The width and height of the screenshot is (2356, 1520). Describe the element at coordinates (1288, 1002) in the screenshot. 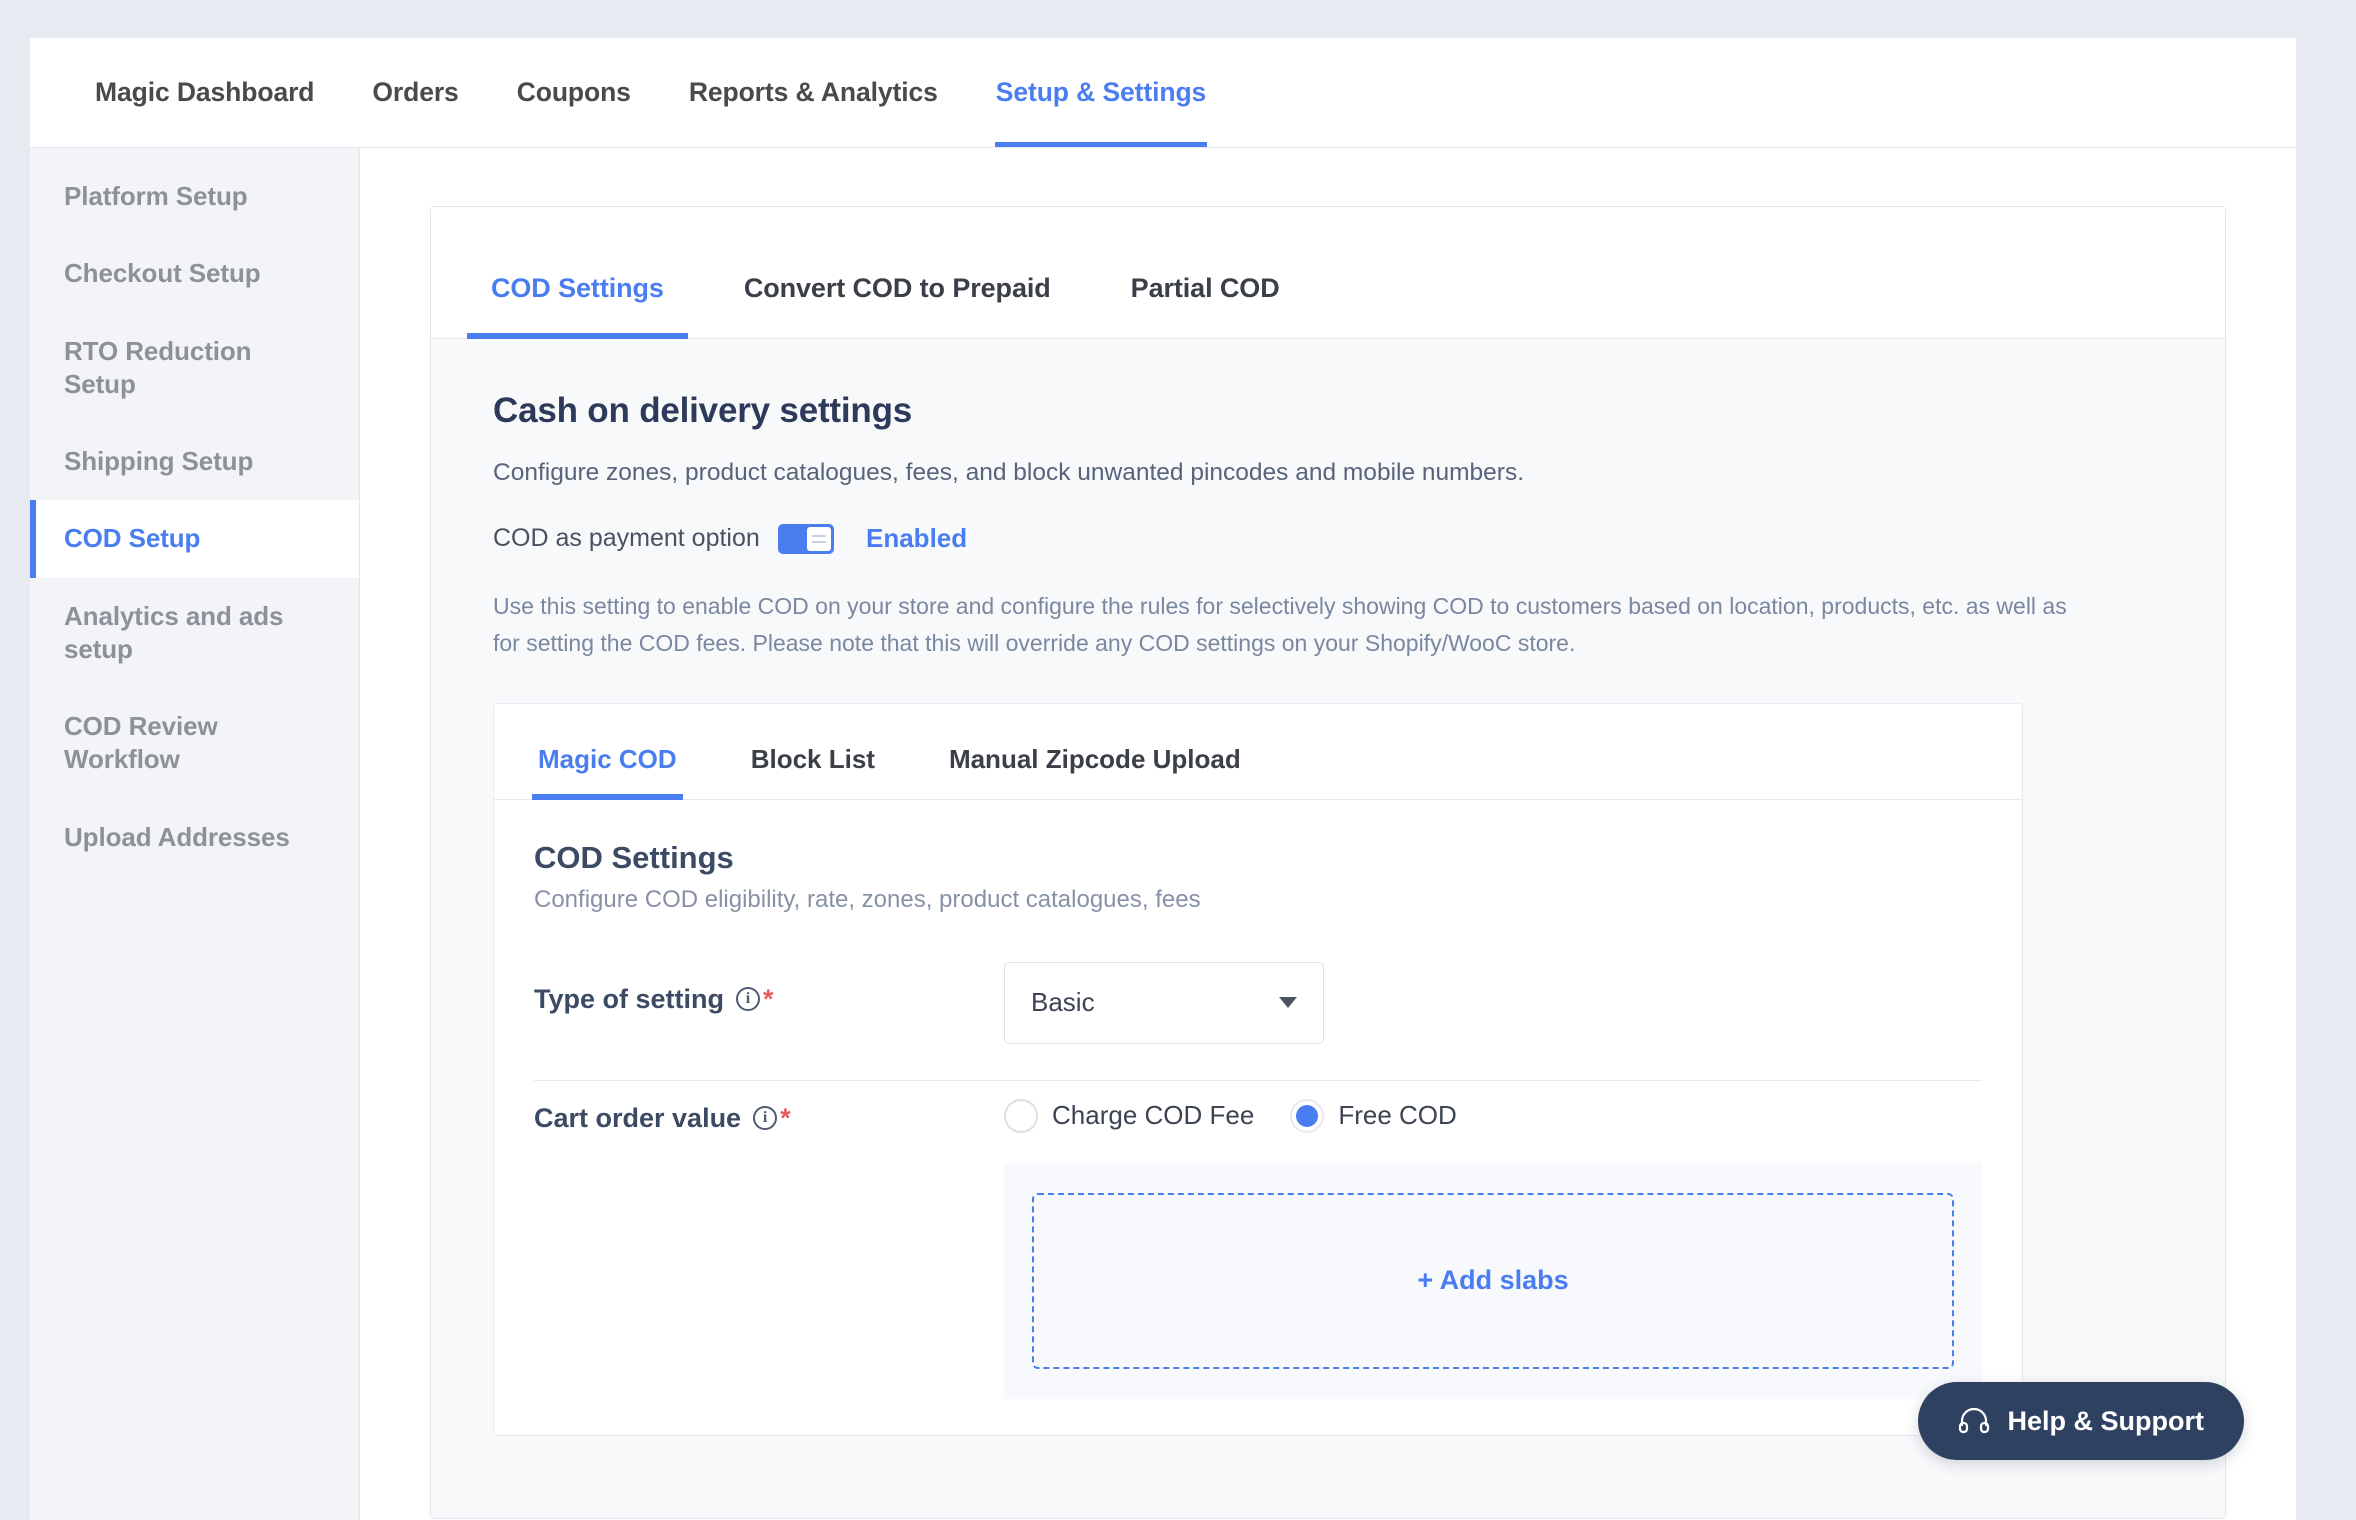

I see `chevron-down-icon` at that location.